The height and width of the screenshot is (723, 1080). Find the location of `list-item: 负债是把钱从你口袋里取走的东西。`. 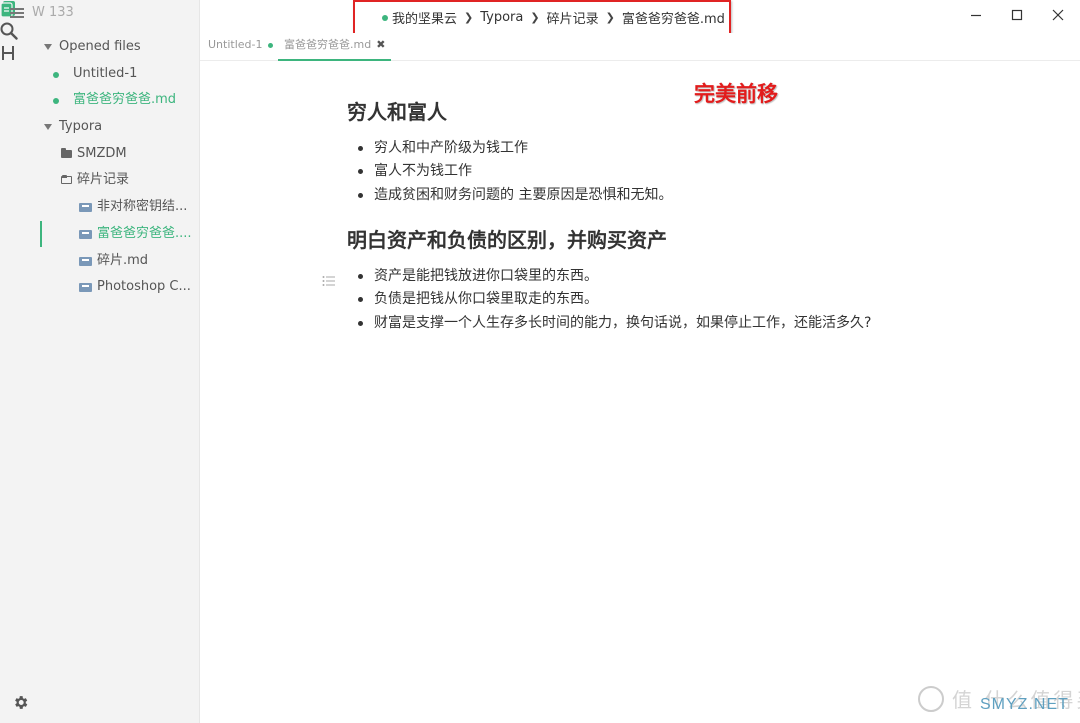

list-item: 负债是把钱从你口袋里取走的东西。 is located at coordinates (613, 299).